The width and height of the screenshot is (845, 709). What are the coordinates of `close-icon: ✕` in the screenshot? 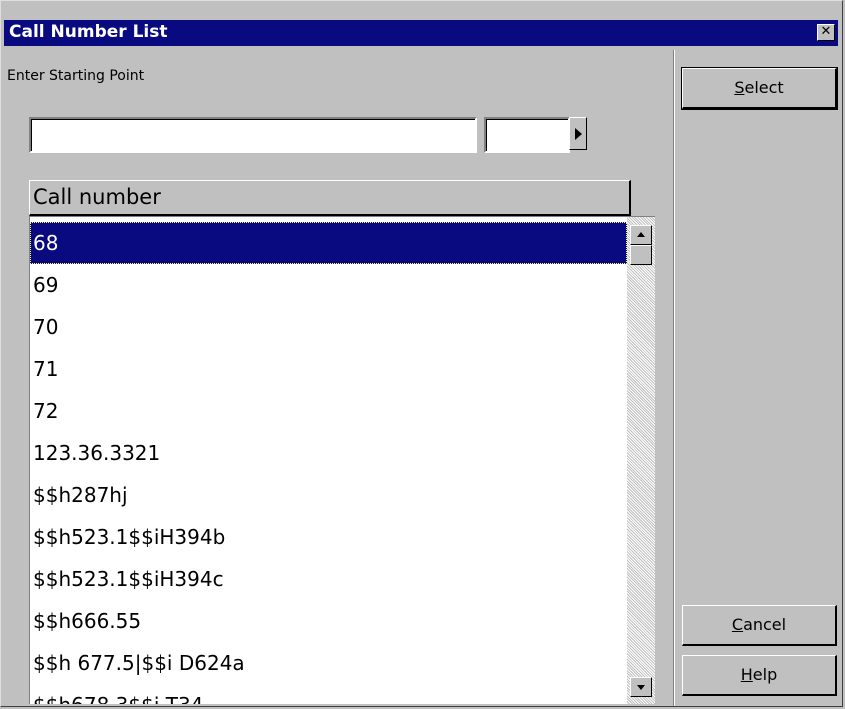 It's located at (826, 31).